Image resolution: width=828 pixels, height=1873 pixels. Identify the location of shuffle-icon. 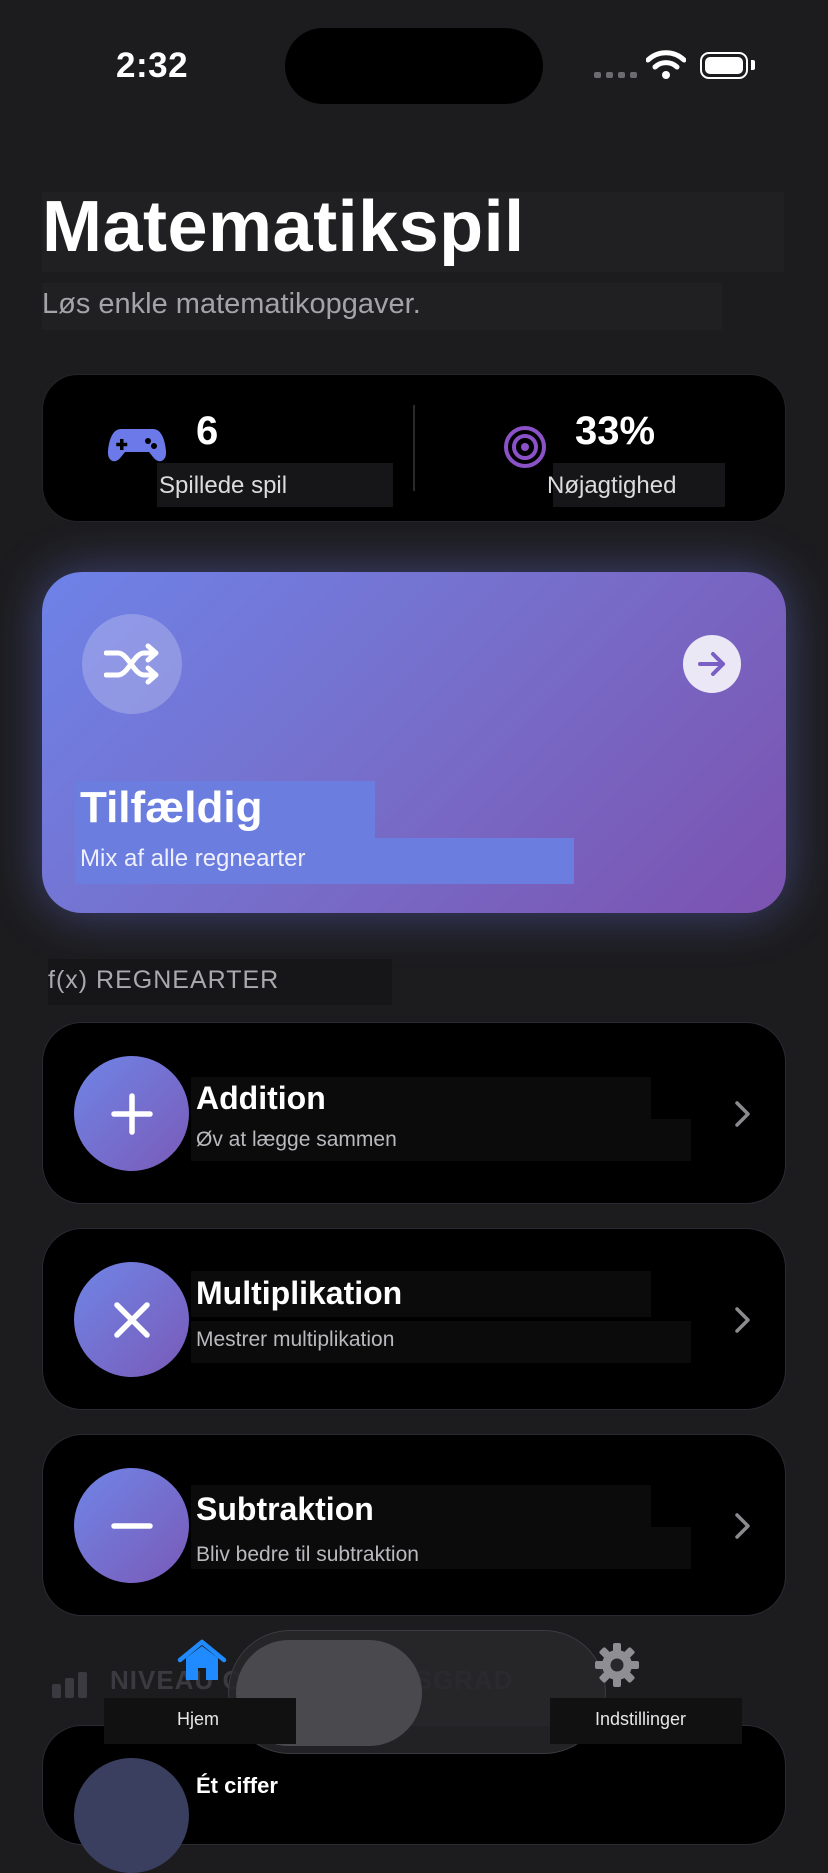
(132, 664).